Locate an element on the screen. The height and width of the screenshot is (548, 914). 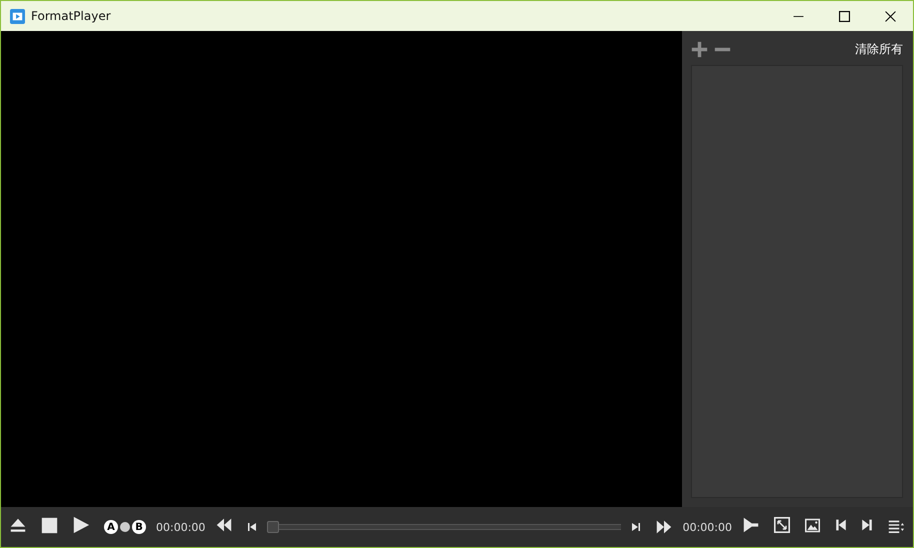
maximize-icon is located at coordinates (844, 16).